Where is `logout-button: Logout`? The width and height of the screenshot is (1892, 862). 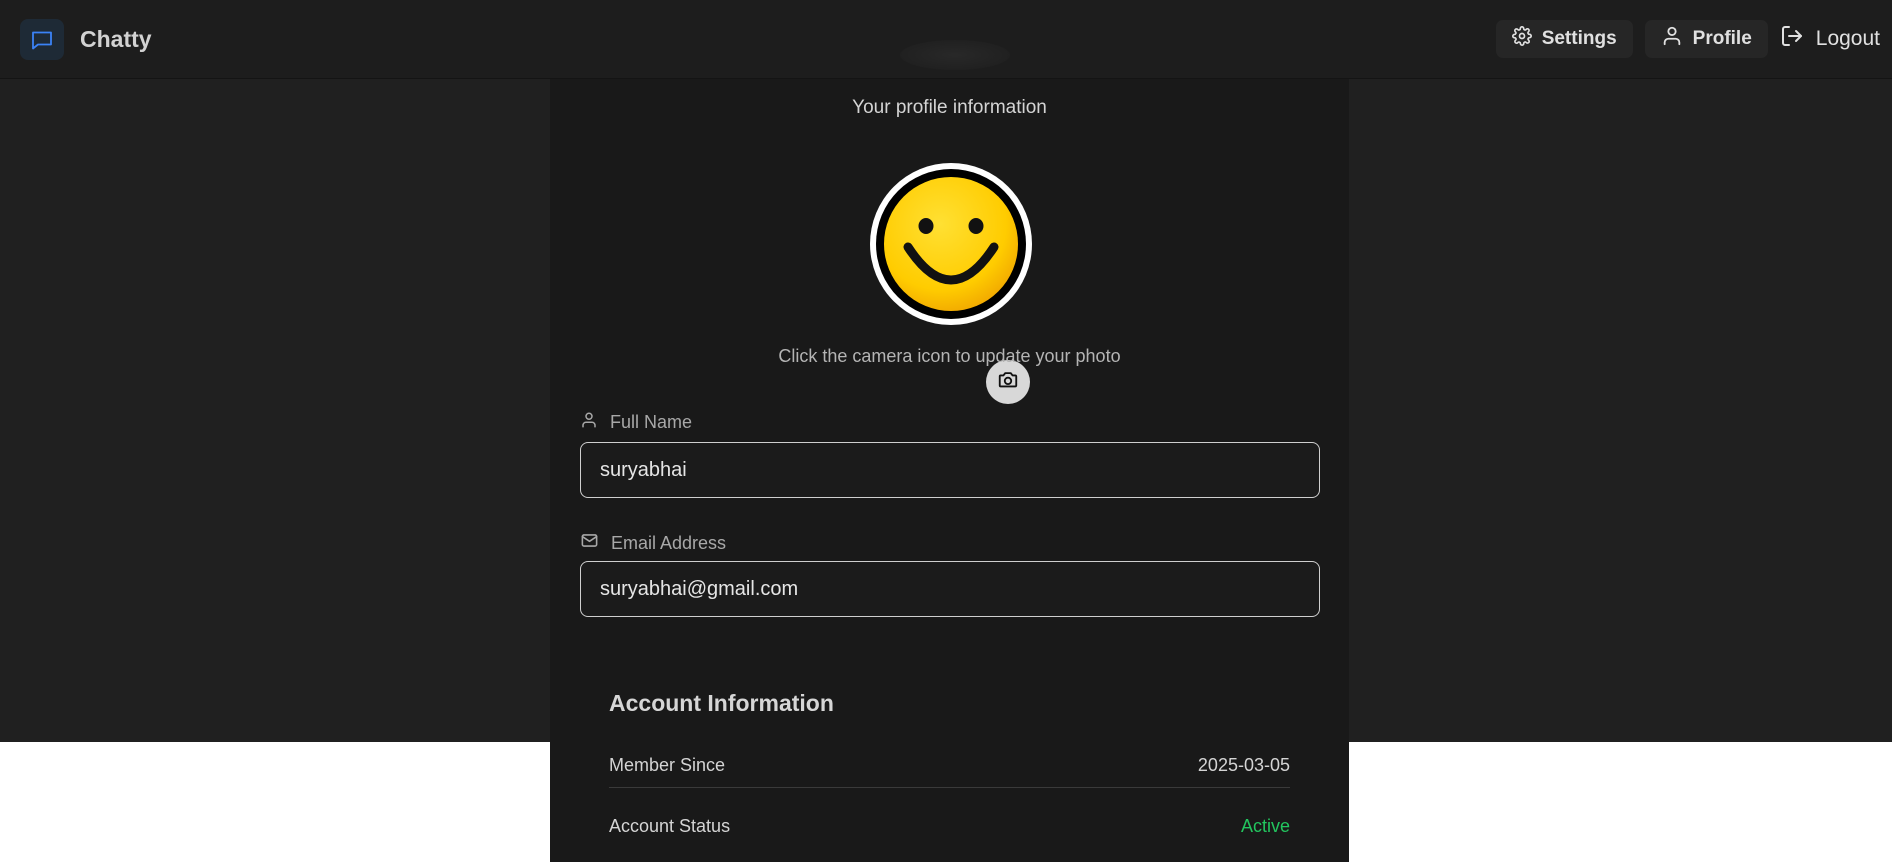 logout-button: Logout is located at coordinates (1831, 39).